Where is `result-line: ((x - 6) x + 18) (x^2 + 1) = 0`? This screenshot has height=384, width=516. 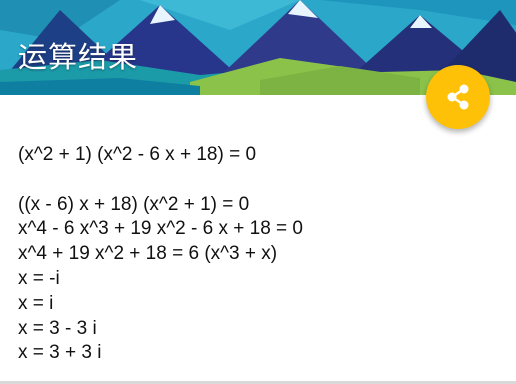 result-line: ((x - 6) x + 18) (x^2 + 1) = 0 is located at coordinates (134, 204).